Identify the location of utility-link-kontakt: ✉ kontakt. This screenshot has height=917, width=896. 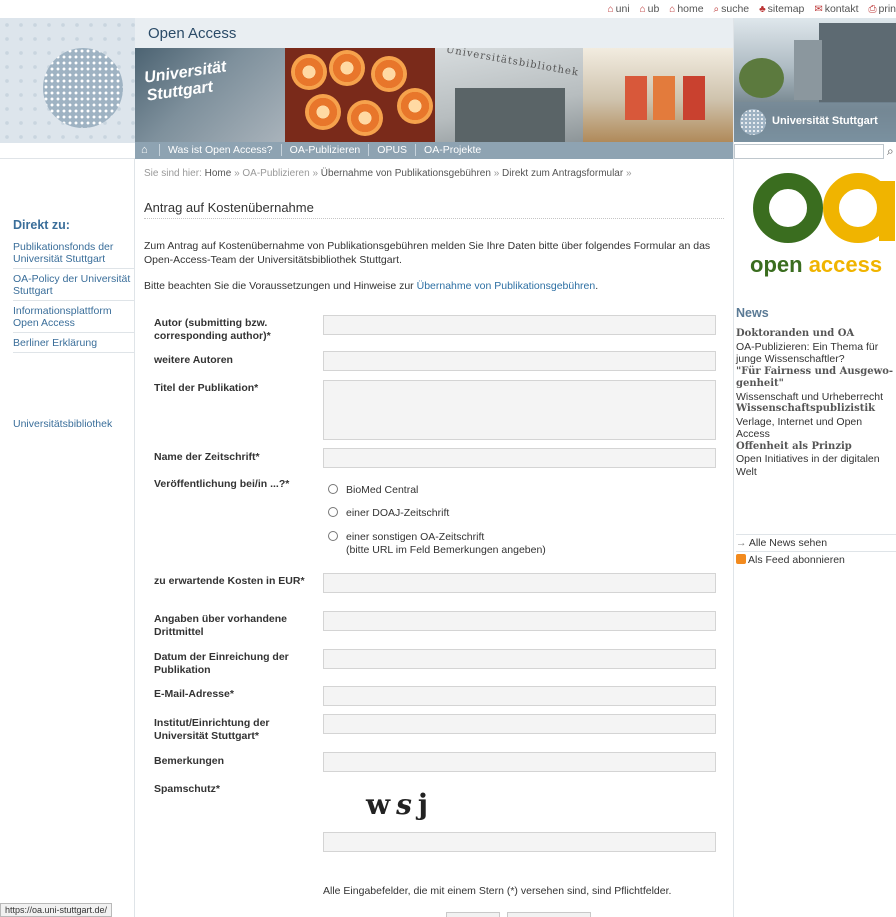
(836, 9).